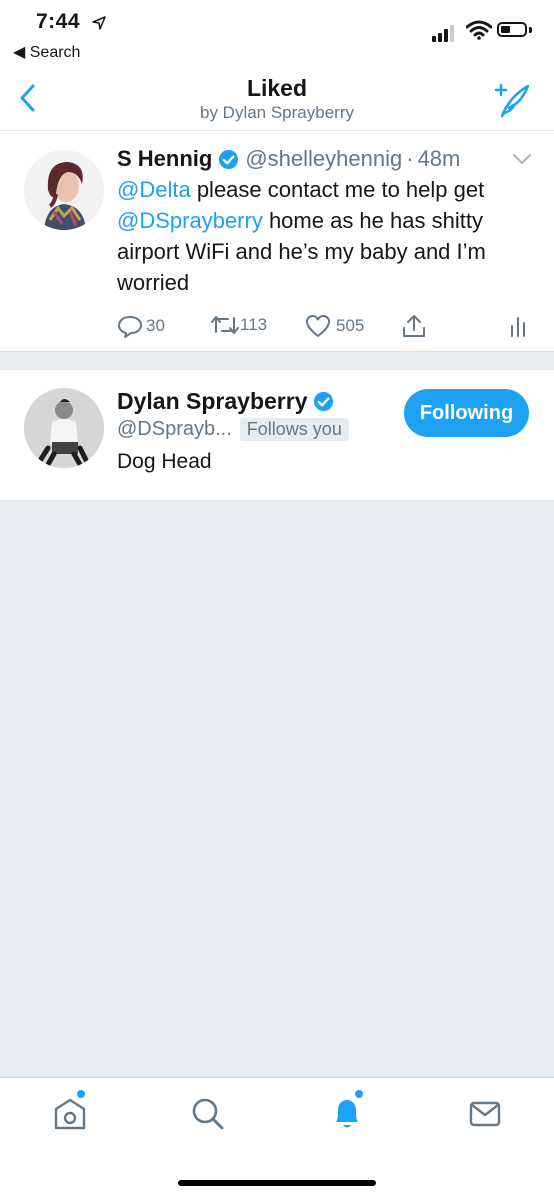  What do you see at coordinates (359, 1094) in the screenshot?
I see `notifications-dot` at bounding box center [359, 1094].